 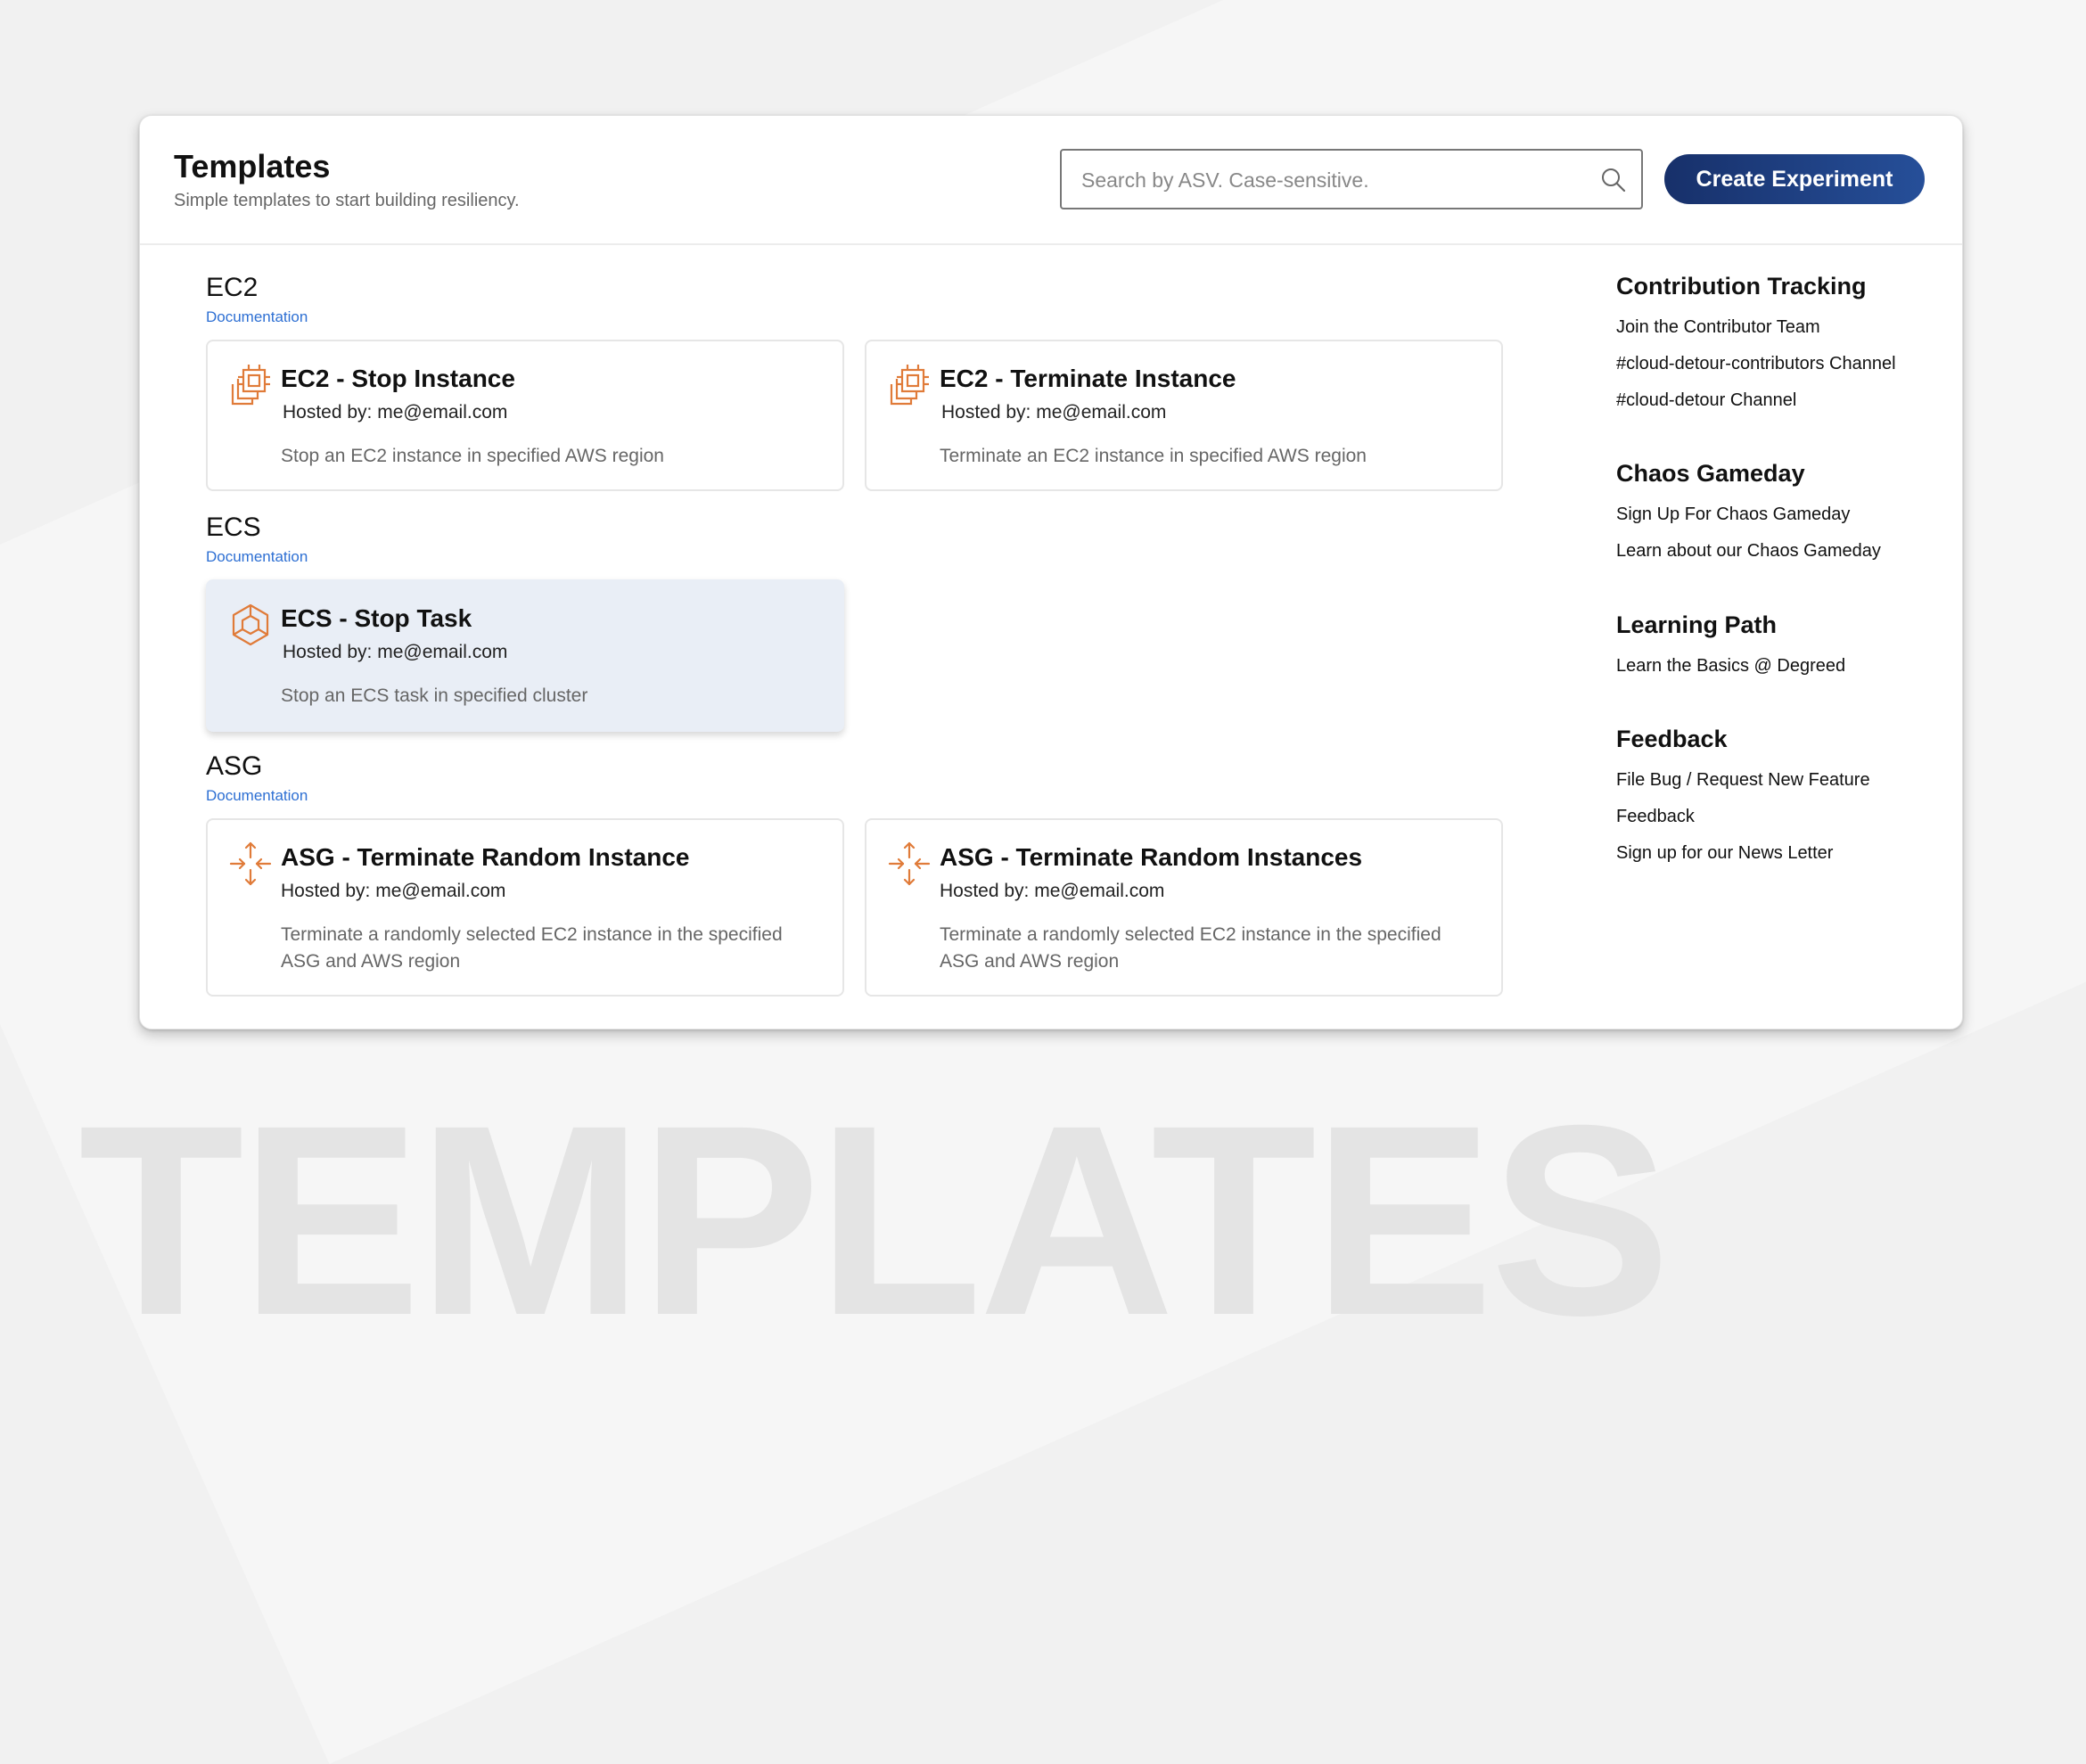 I want to click on sidebar-link-file-bug: File Bug / Request New Feature, so click(x=1743, y=780).